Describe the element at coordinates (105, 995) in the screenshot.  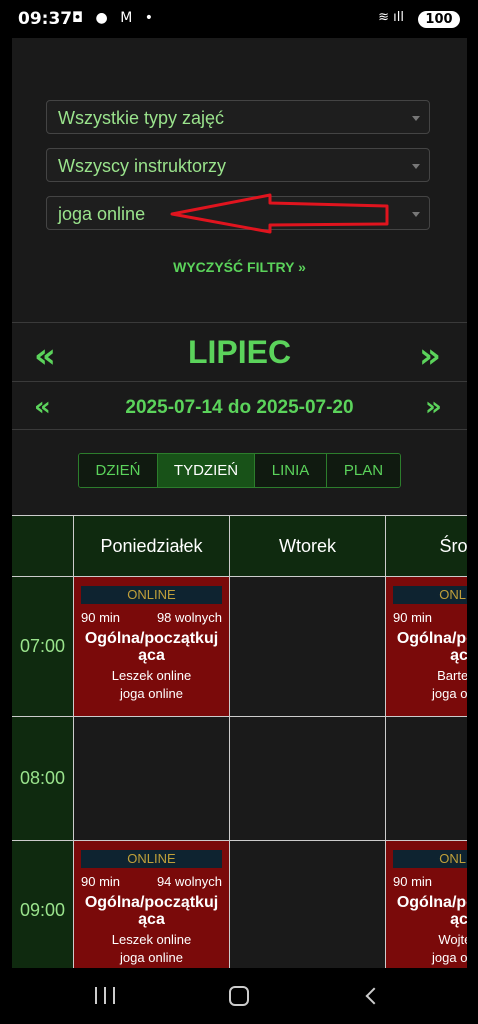
I see `recents-icon` at that location.